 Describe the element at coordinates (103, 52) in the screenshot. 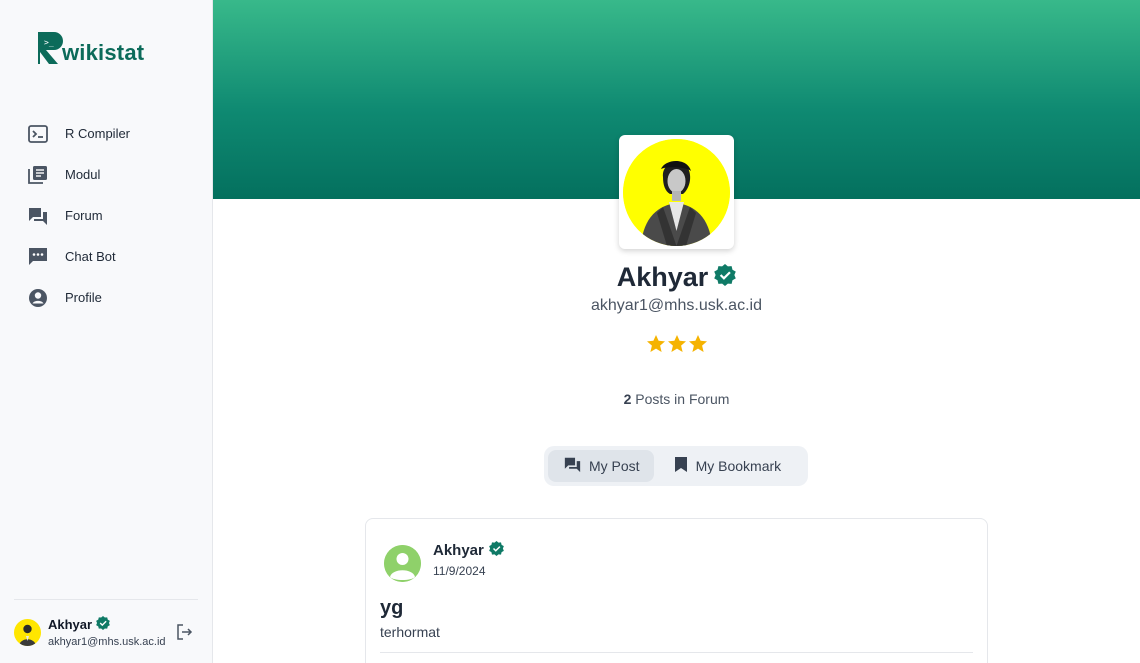

I see `logo-text: wikistat` at that location.